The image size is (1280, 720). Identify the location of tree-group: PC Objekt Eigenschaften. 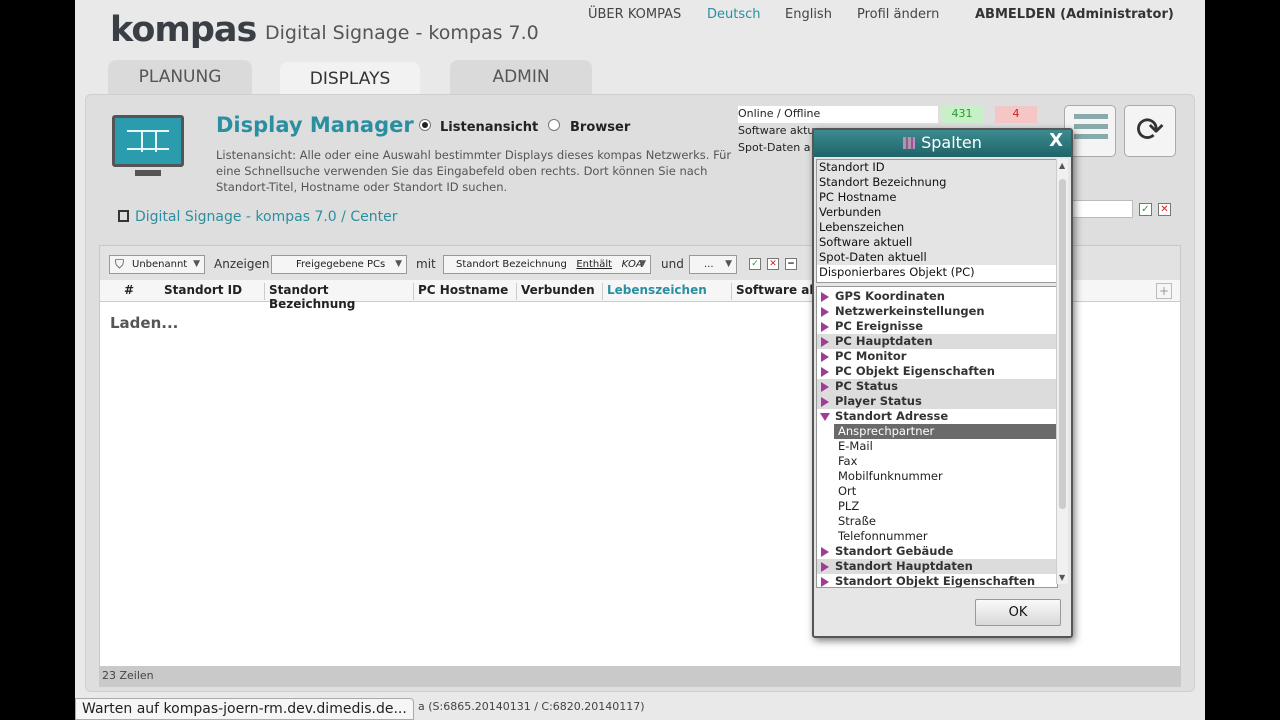
(937, 371).